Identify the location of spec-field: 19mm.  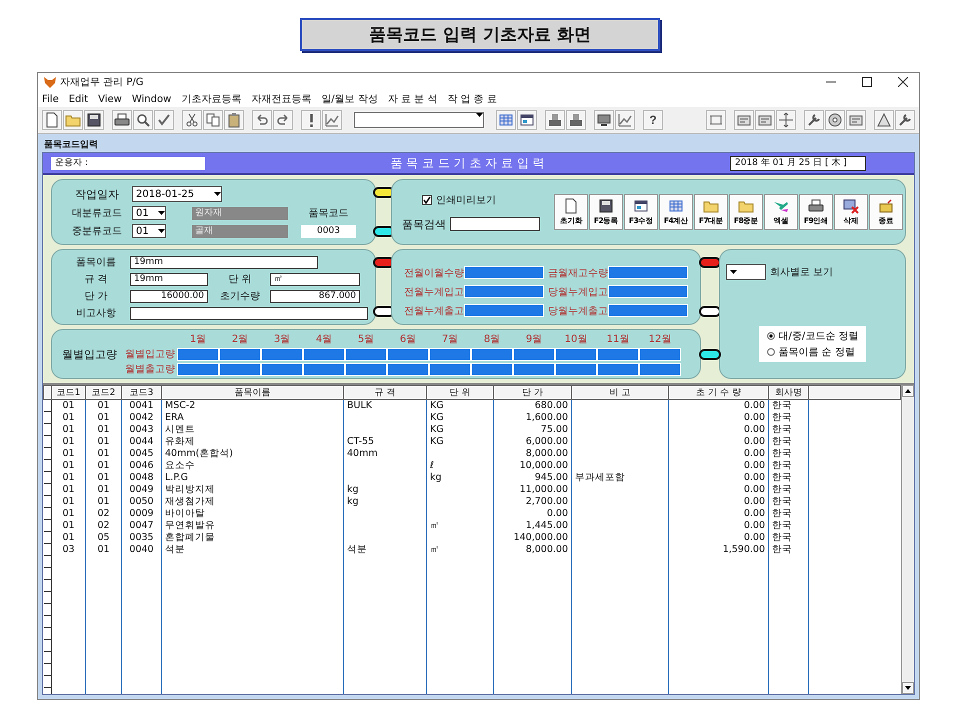
(169, 279).